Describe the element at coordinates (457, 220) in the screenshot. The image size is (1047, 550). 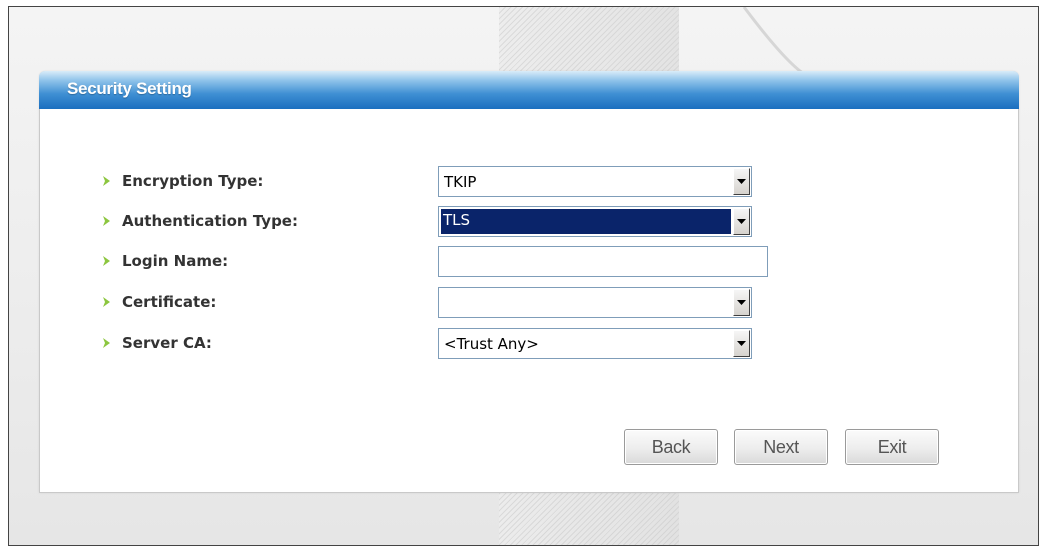
I see `authentication-type-value: TLS` at that location.